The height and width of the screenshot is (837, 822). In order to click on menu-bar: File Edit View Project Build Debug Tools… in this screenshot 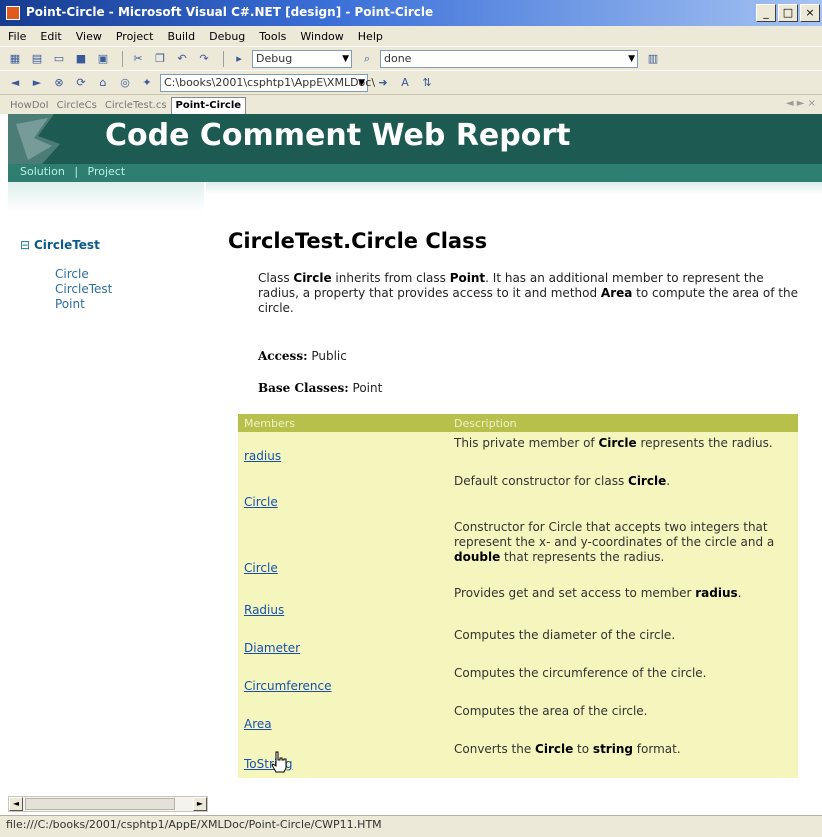, I will do `click(411, 36)`.